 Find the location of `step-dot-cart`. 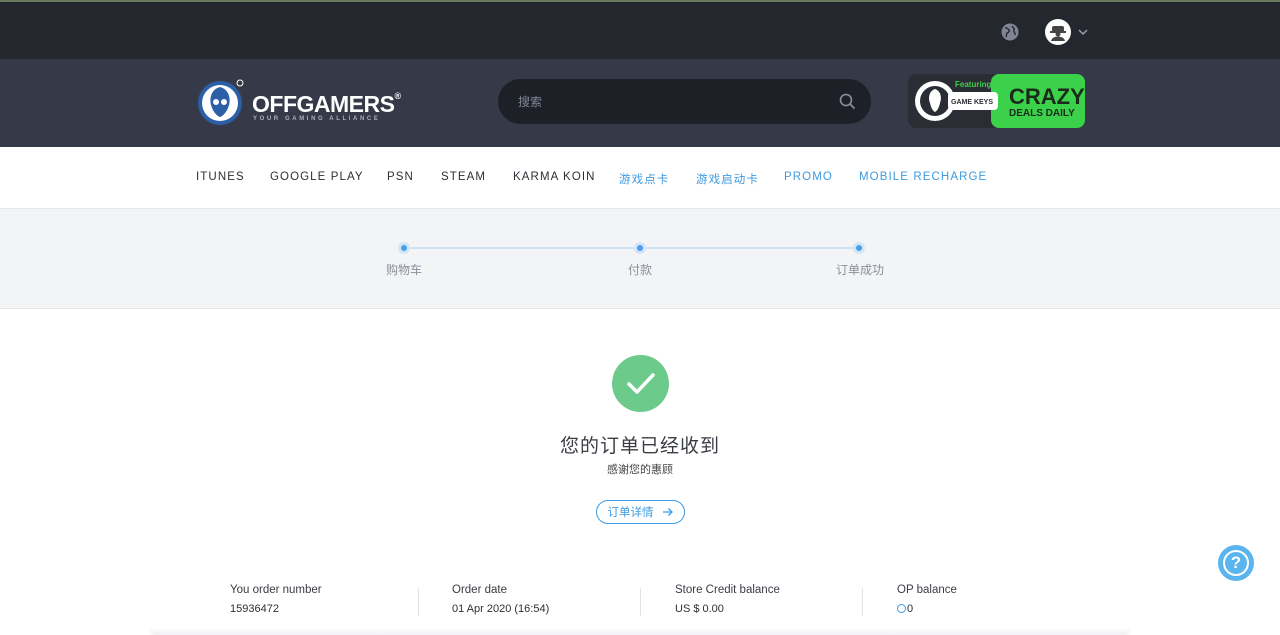

step-dot-cart is located at coordinates (404, 248).